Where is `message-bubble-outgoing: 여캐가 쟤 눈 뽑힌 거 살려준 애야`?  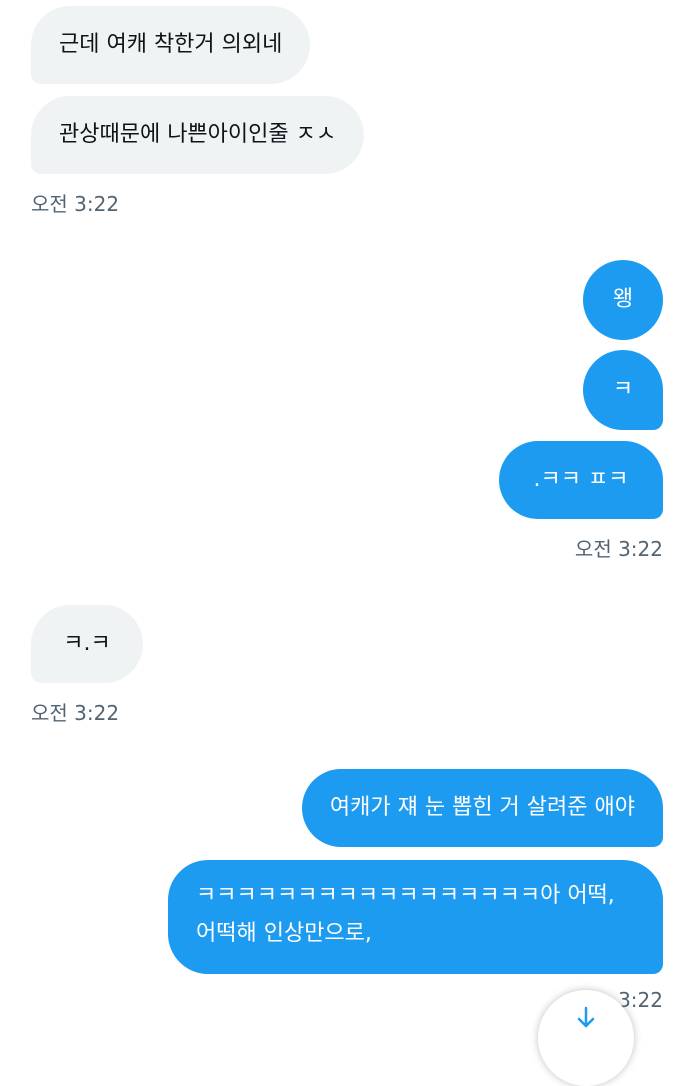 message-bubble-outgoing: 여캐가 쟤 눈 뽑힌 거 살려준 애야 is located at coordinates (482, 808).